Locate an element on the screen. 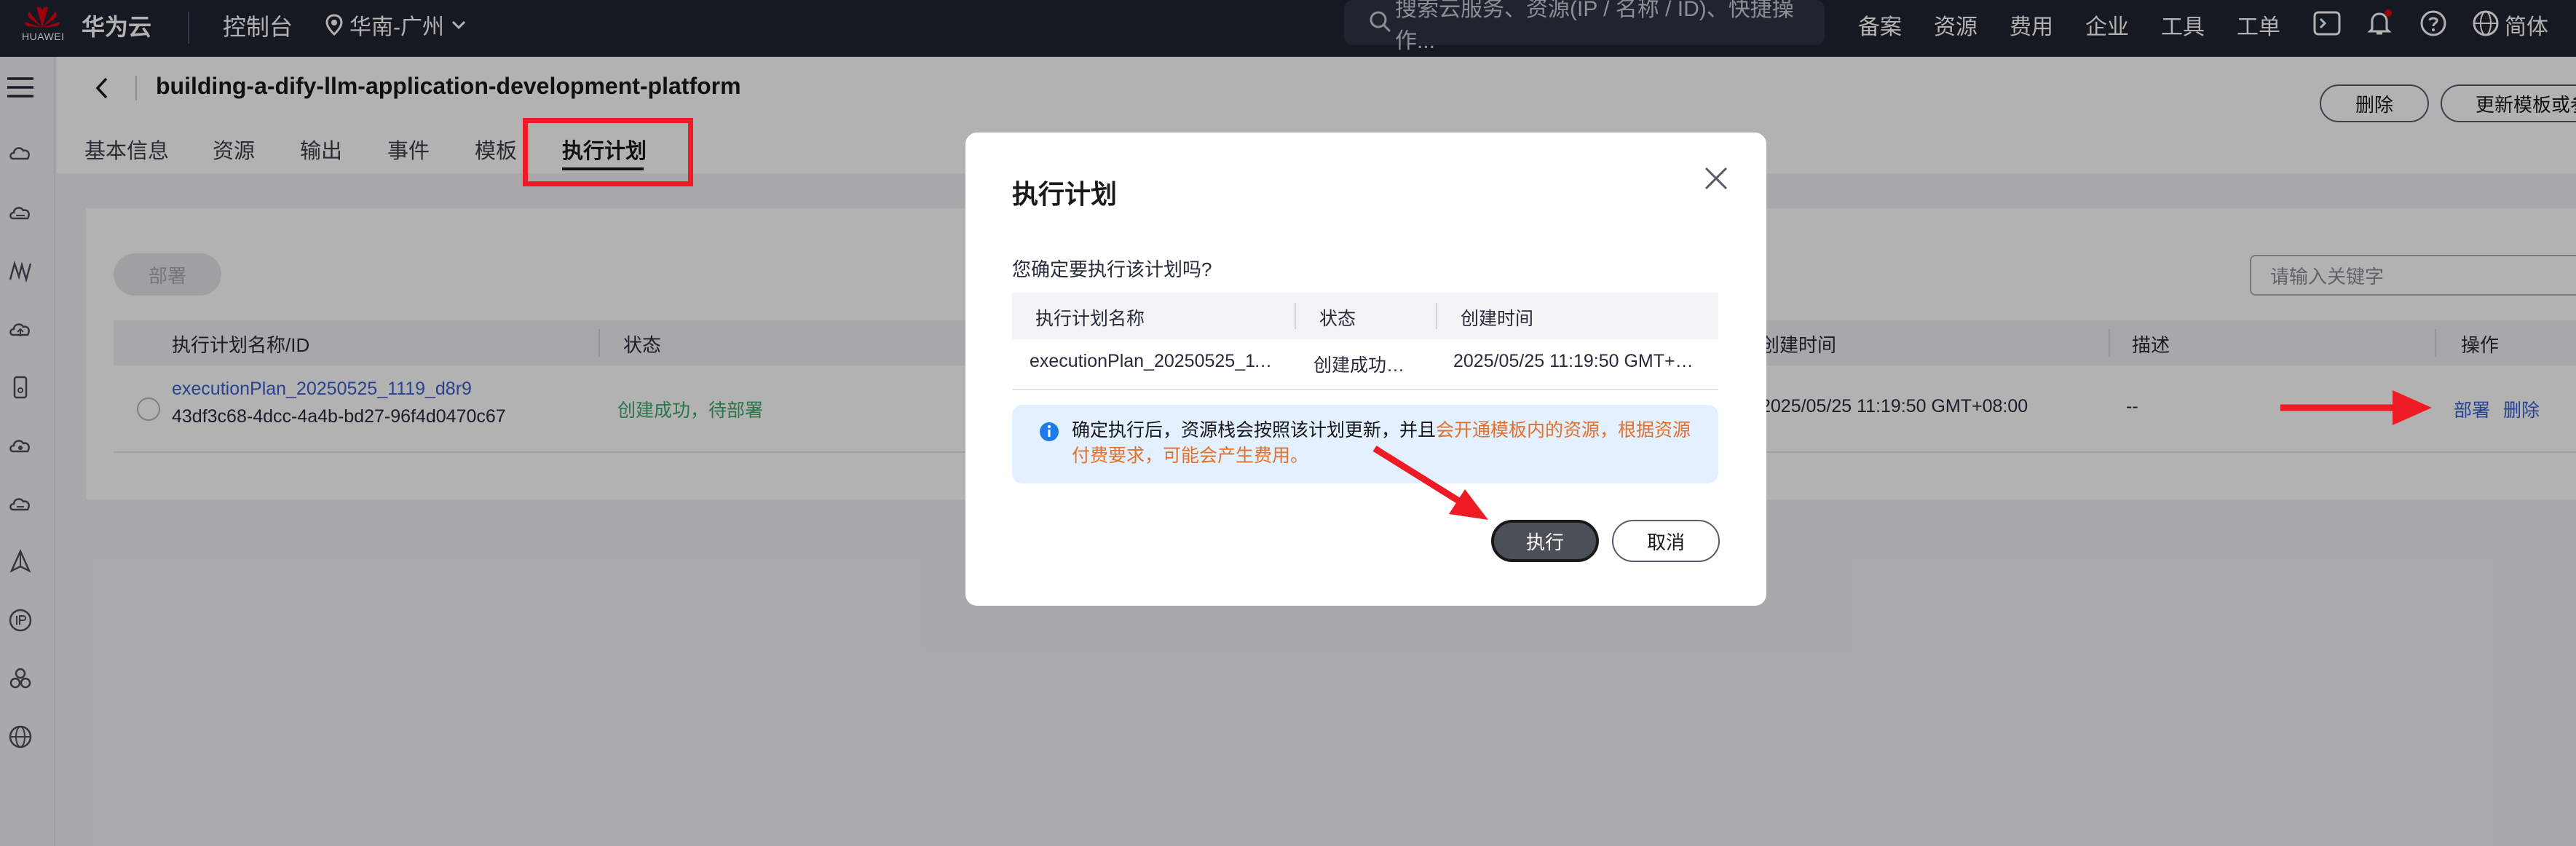  dialog-question: 您确定要执行该计划吗? is located at coordinates (1112, 269).